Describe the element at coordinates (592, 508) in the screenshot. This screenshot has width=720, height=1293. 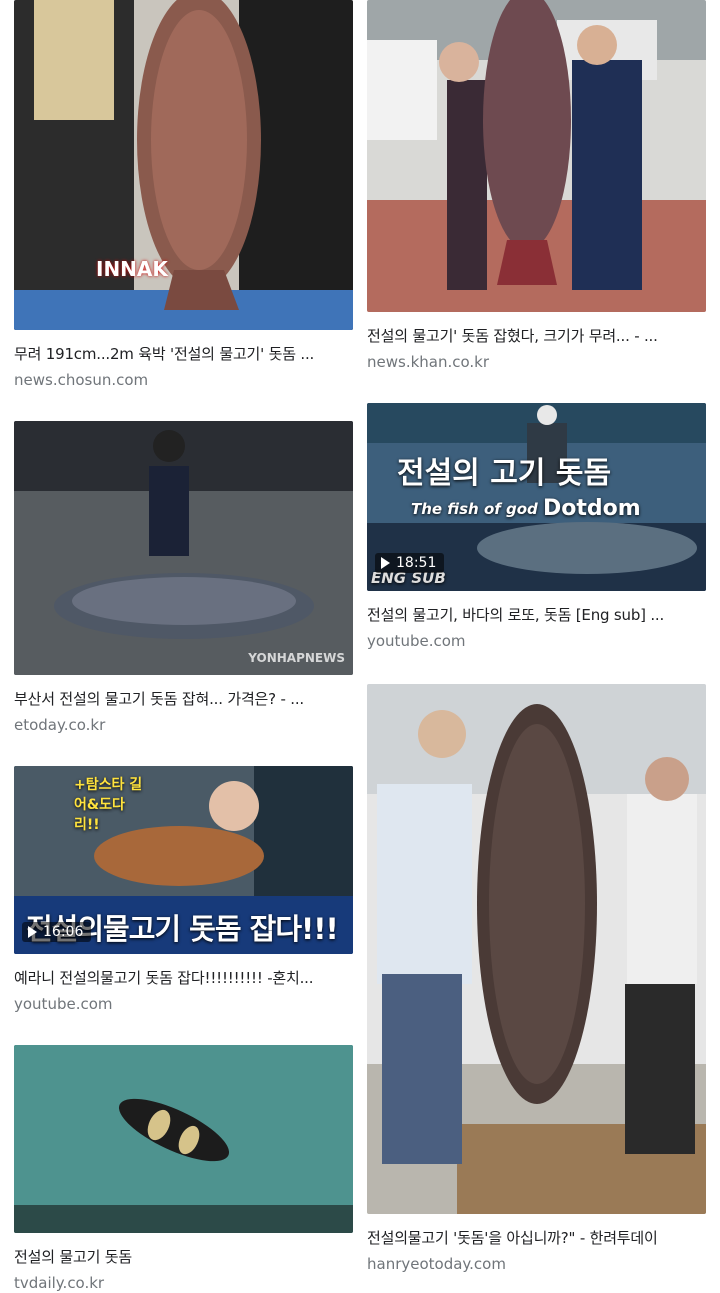
I see `video-overlay-english: Dotdom` at that location.